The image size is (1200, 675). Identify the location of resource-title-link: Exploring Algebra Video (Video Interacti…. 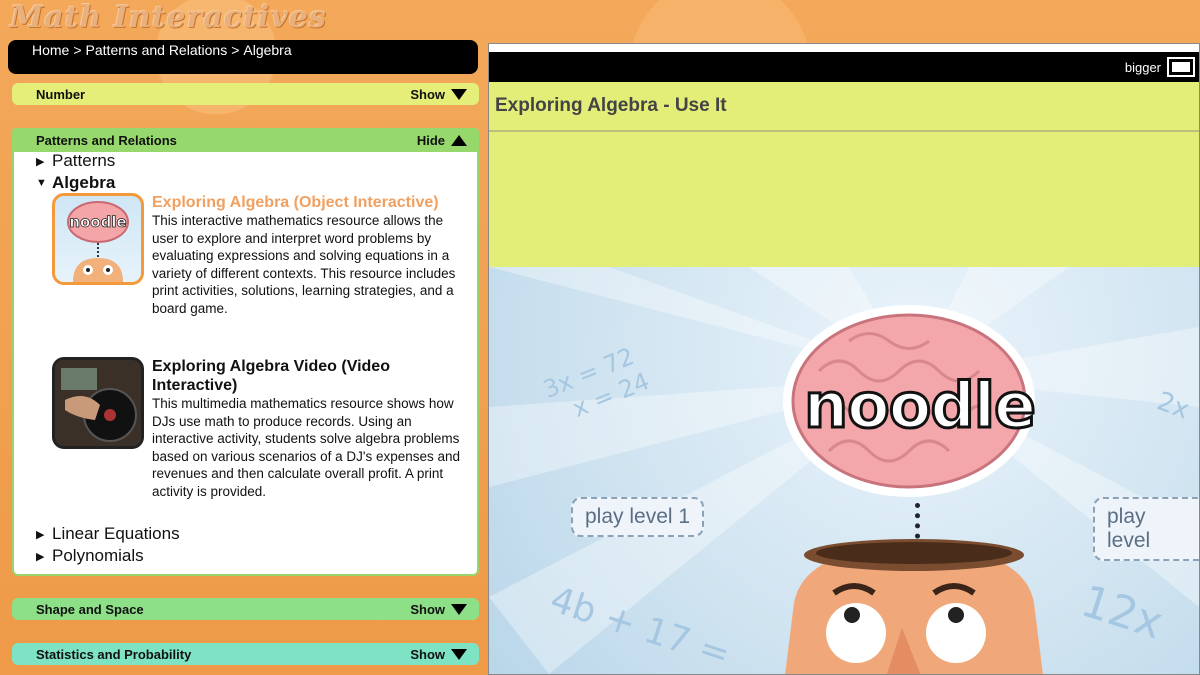
(312, 376).